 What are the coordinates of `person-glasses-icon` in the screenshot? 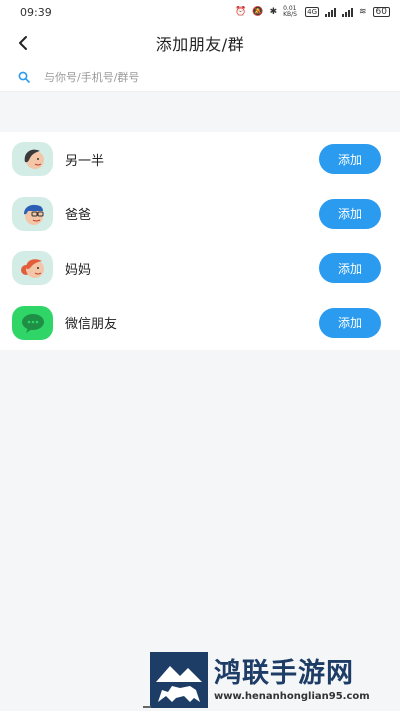 It's located at (33, 214).